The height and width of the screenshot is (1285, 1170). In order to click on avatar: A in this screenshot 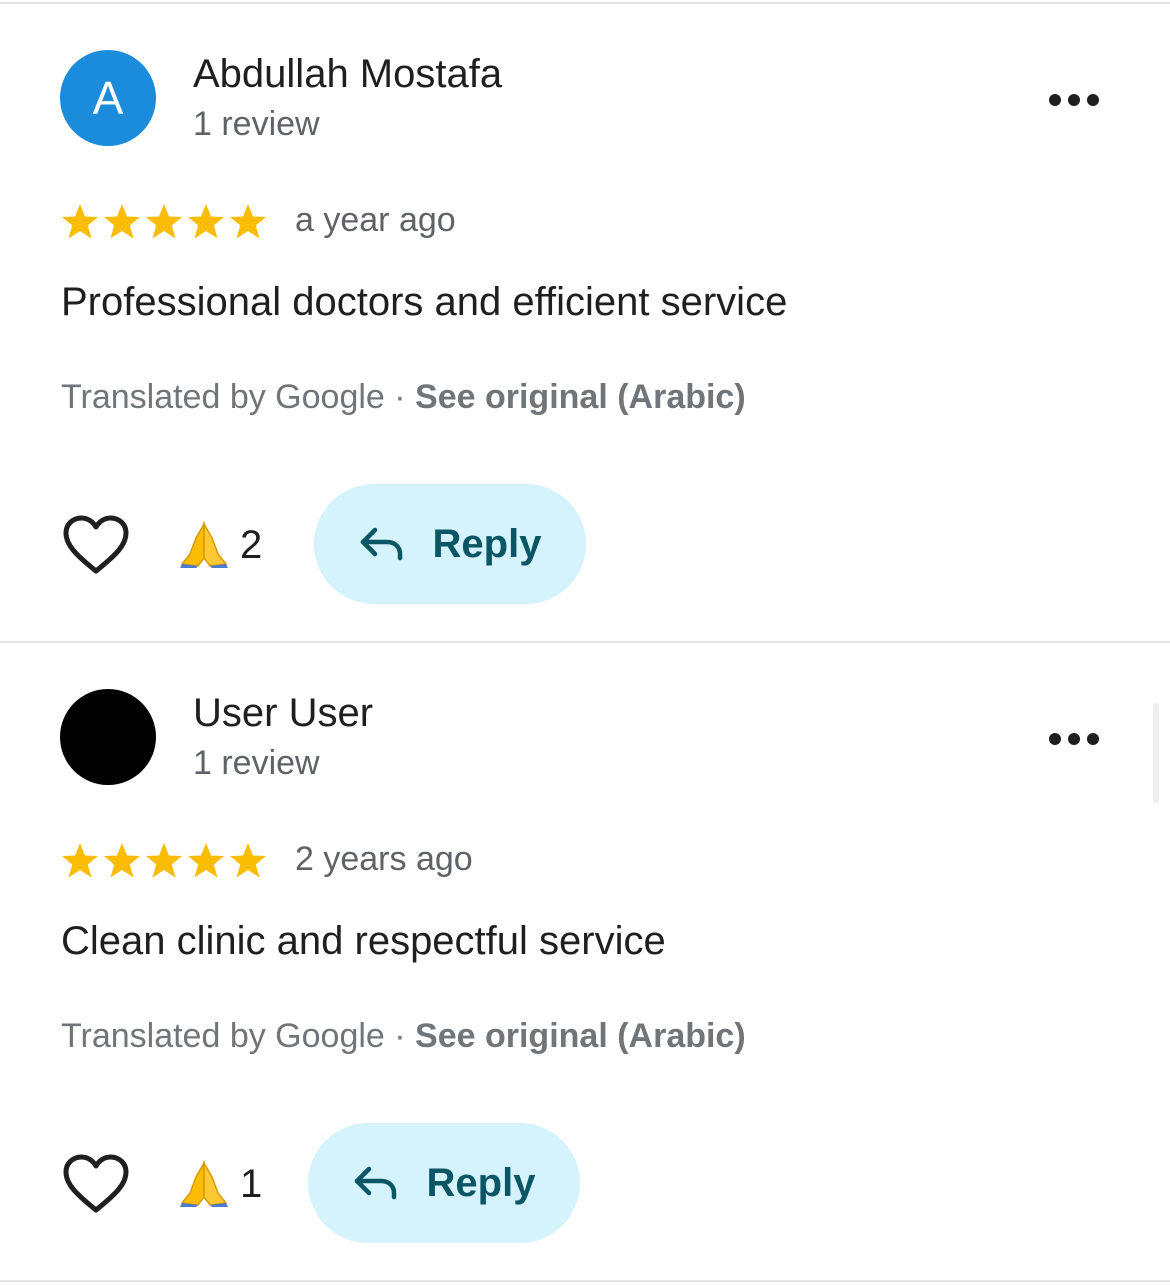, I will do `click(108, 98)`.